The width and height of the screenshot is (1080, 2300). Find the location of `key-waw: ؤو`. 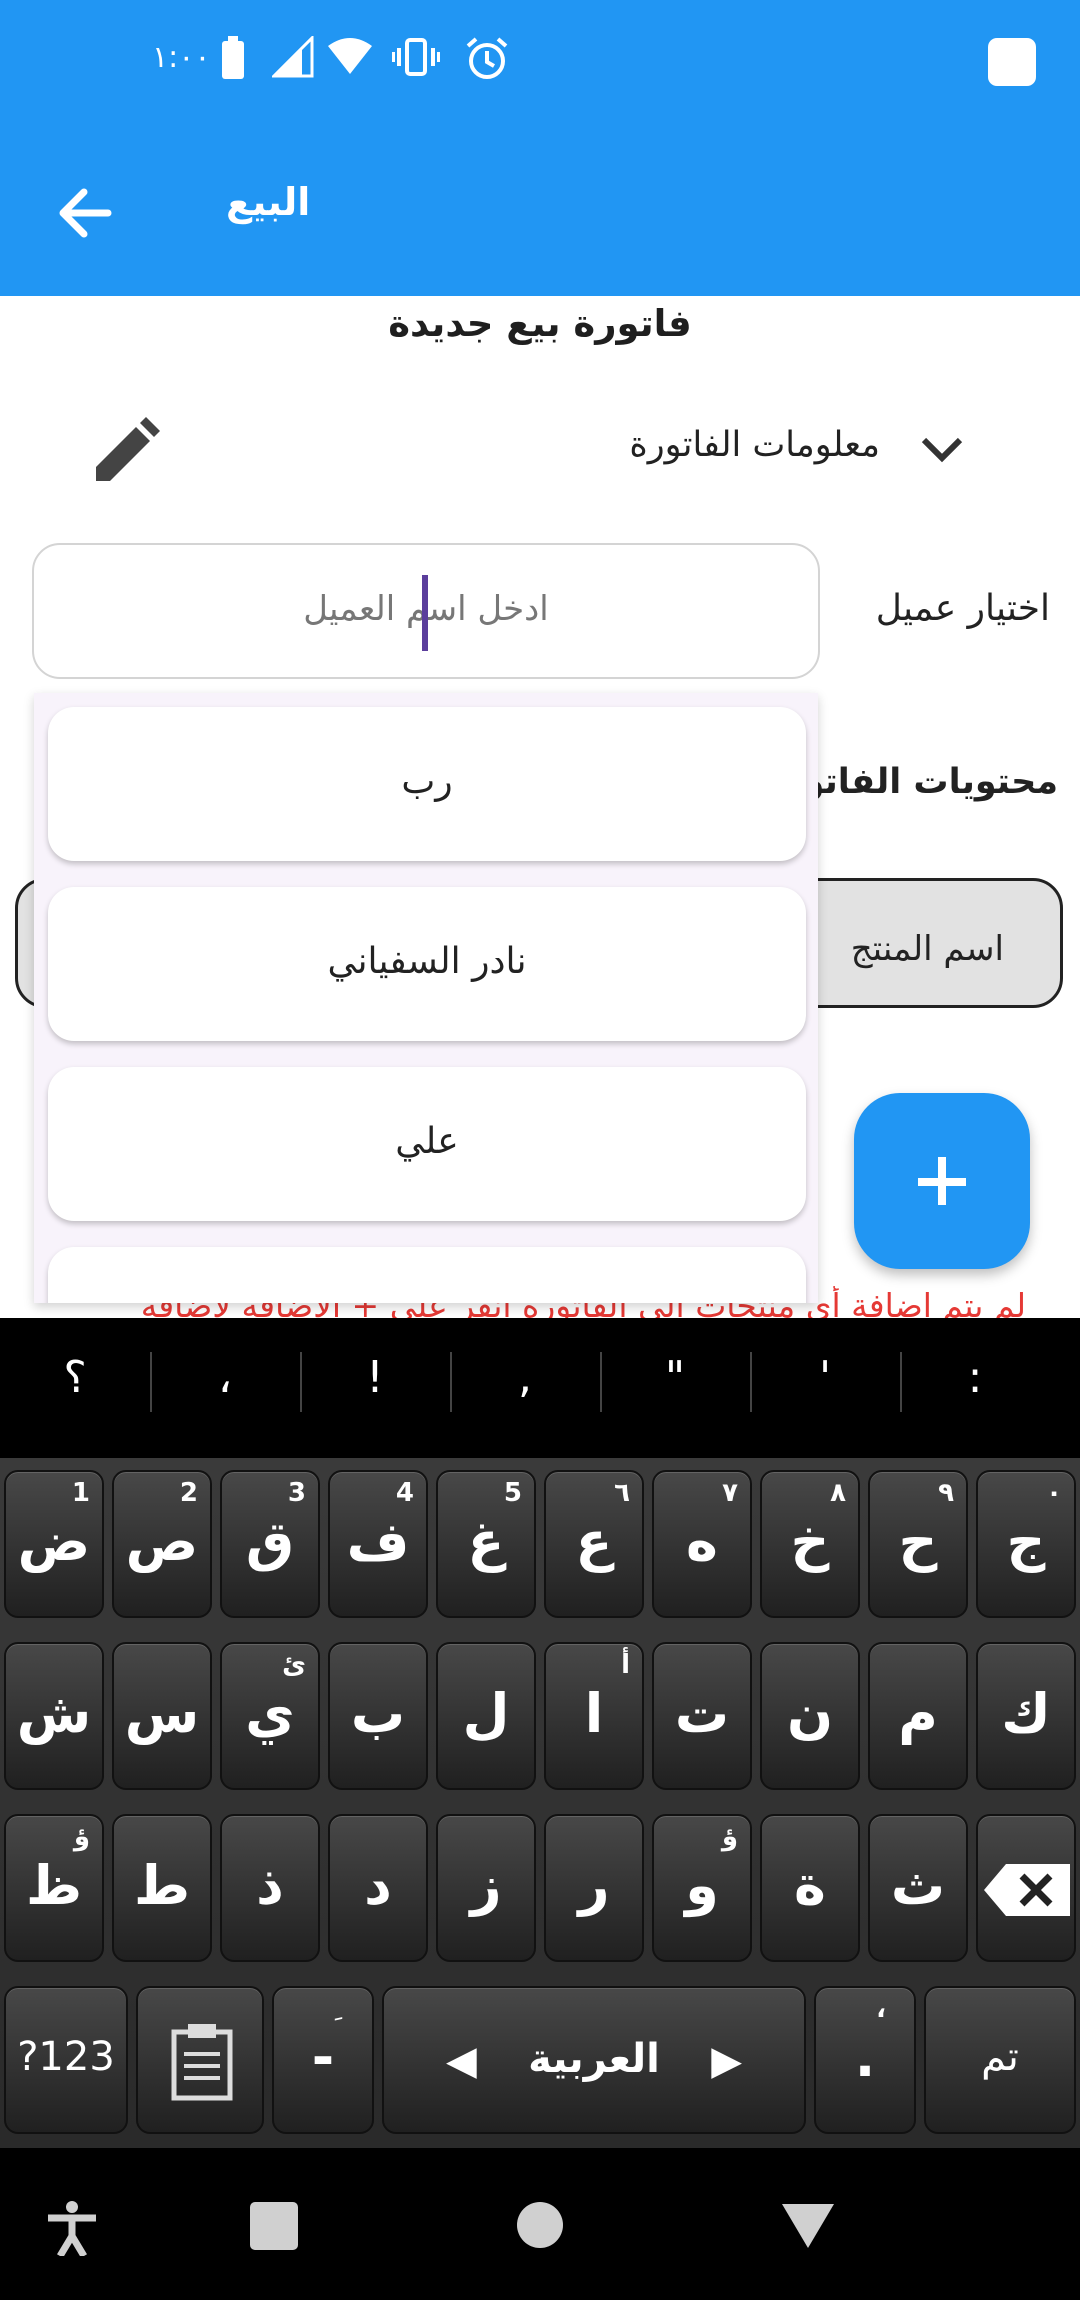

key-waw: ؤو is located at coordinates (702, 1888).